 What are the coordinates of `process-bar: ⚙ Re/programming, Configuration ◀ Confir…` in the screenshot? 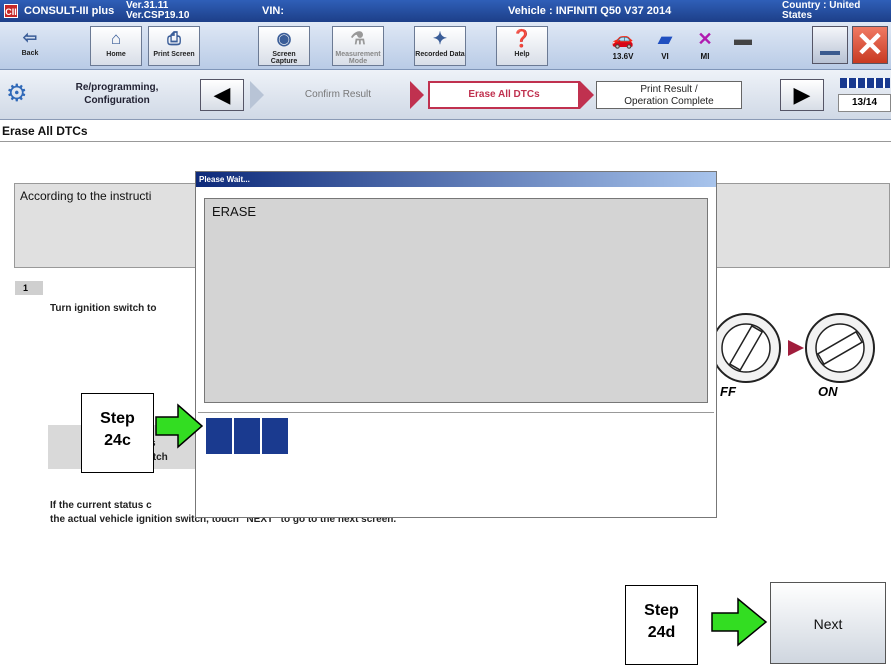 It's located at (445, 95).